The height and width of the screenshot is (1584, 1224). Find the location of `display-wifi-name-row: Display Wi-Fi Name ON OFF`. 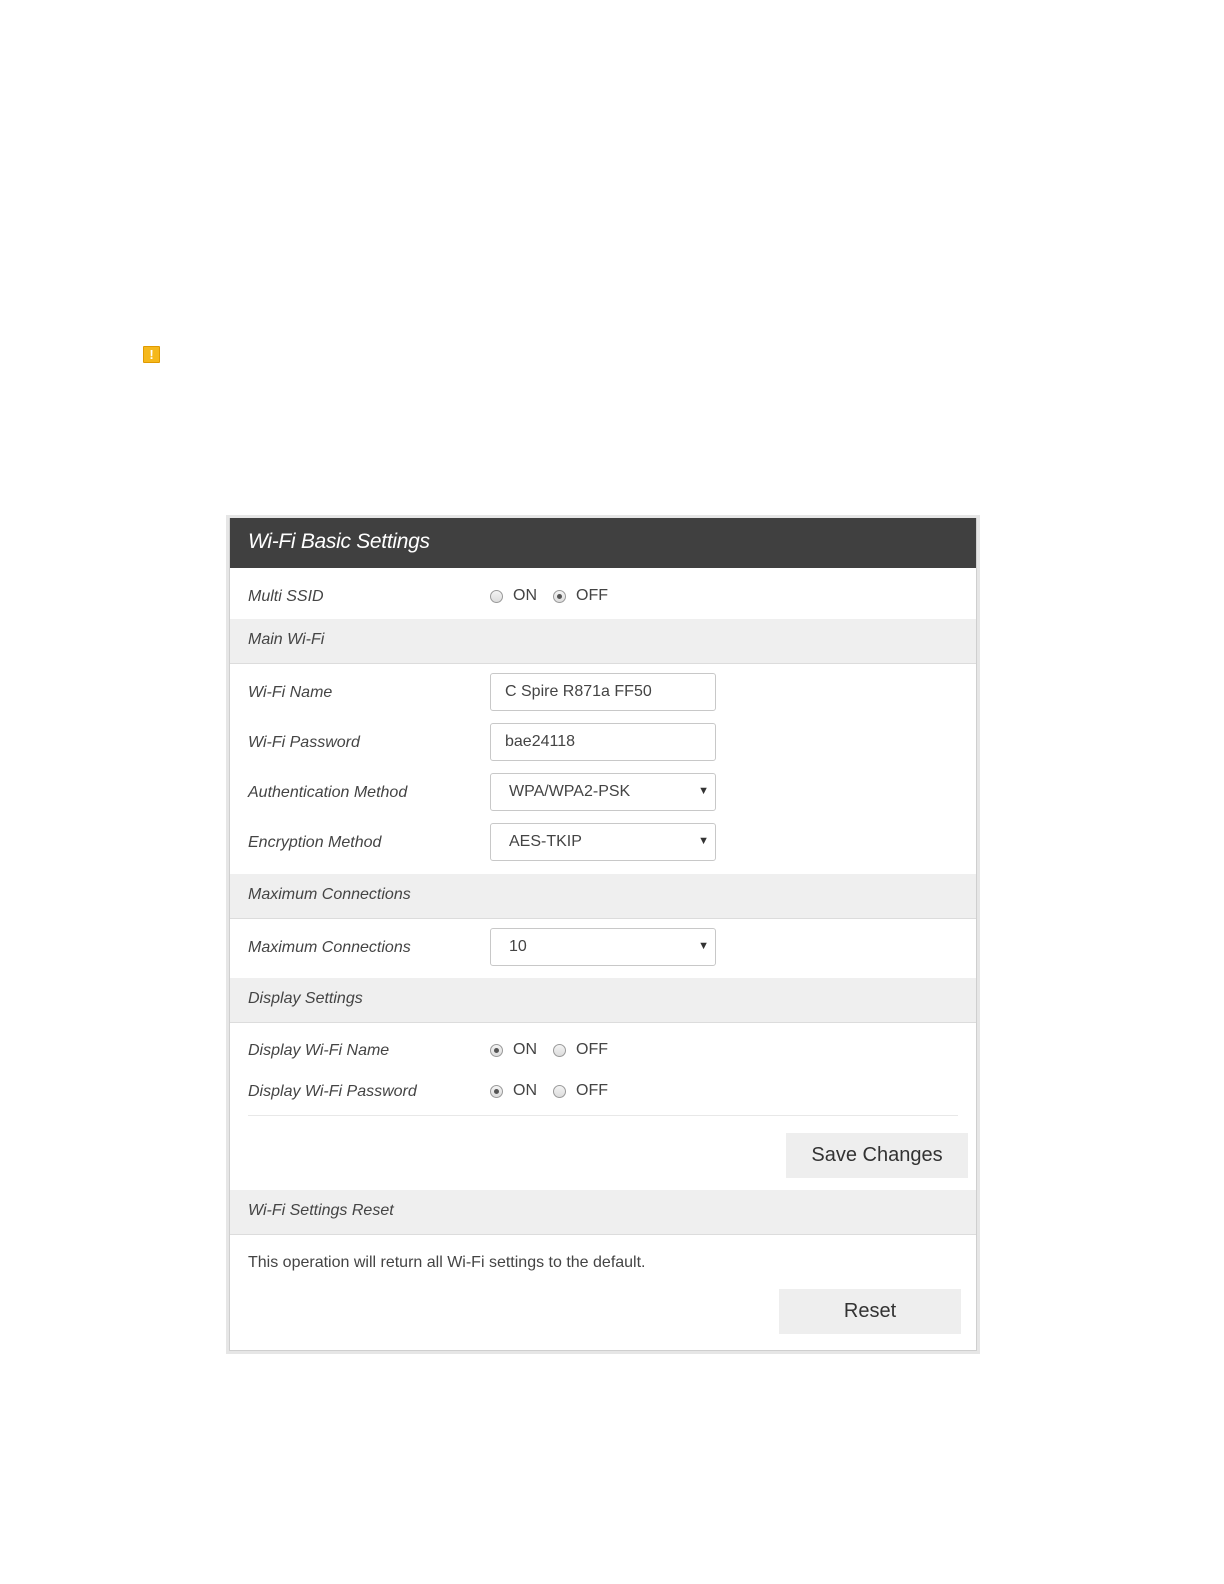

display-wifi-name-row: Display Wi-Fi Name ON OFF is located at coordinates (603, 1053).